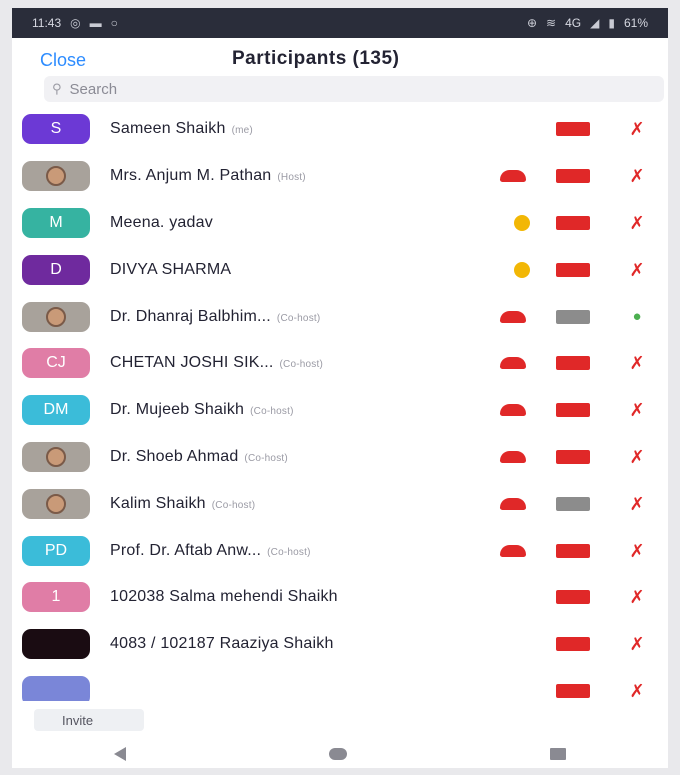 This screenshot has height=775, width=680. What do you see at coordinates (56, 550) in the screenshot?
I see `avatar: PD` at bounding box center [56, 550].